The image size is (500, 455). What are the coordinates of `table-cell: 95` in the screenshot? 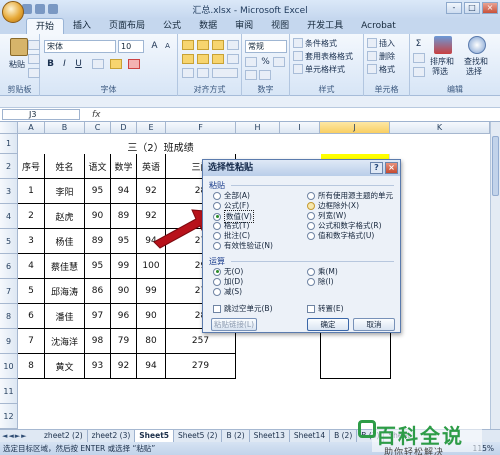 It's located at (98, 191).